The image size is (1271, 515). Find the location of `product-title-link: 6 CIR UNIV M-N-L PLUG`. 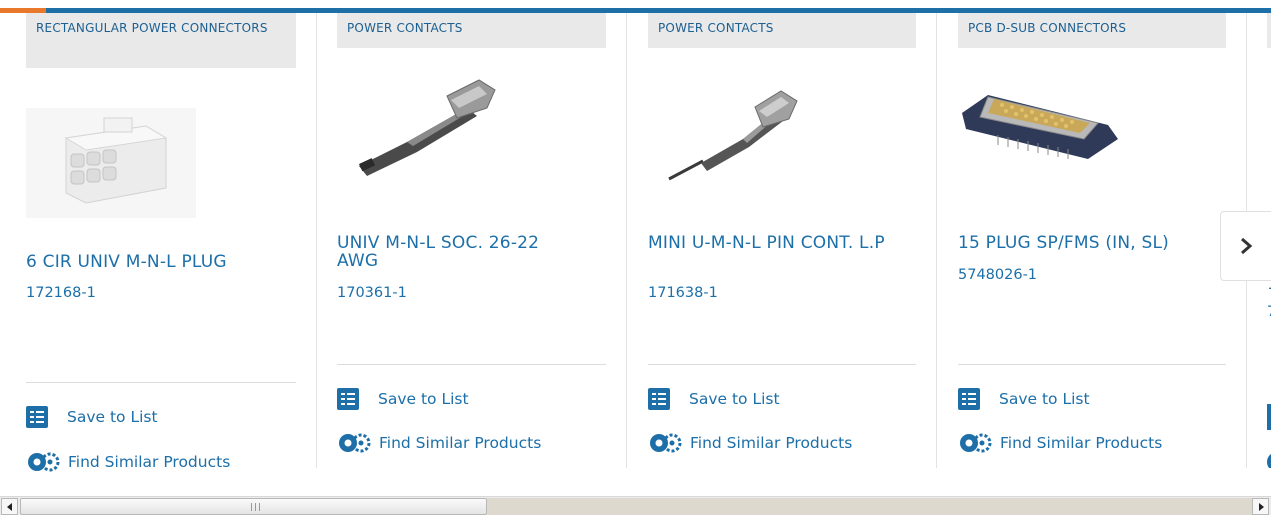

product-title-link: 6 CIR UNIV M-N-L PLUG is located at coordinates (158, 262).